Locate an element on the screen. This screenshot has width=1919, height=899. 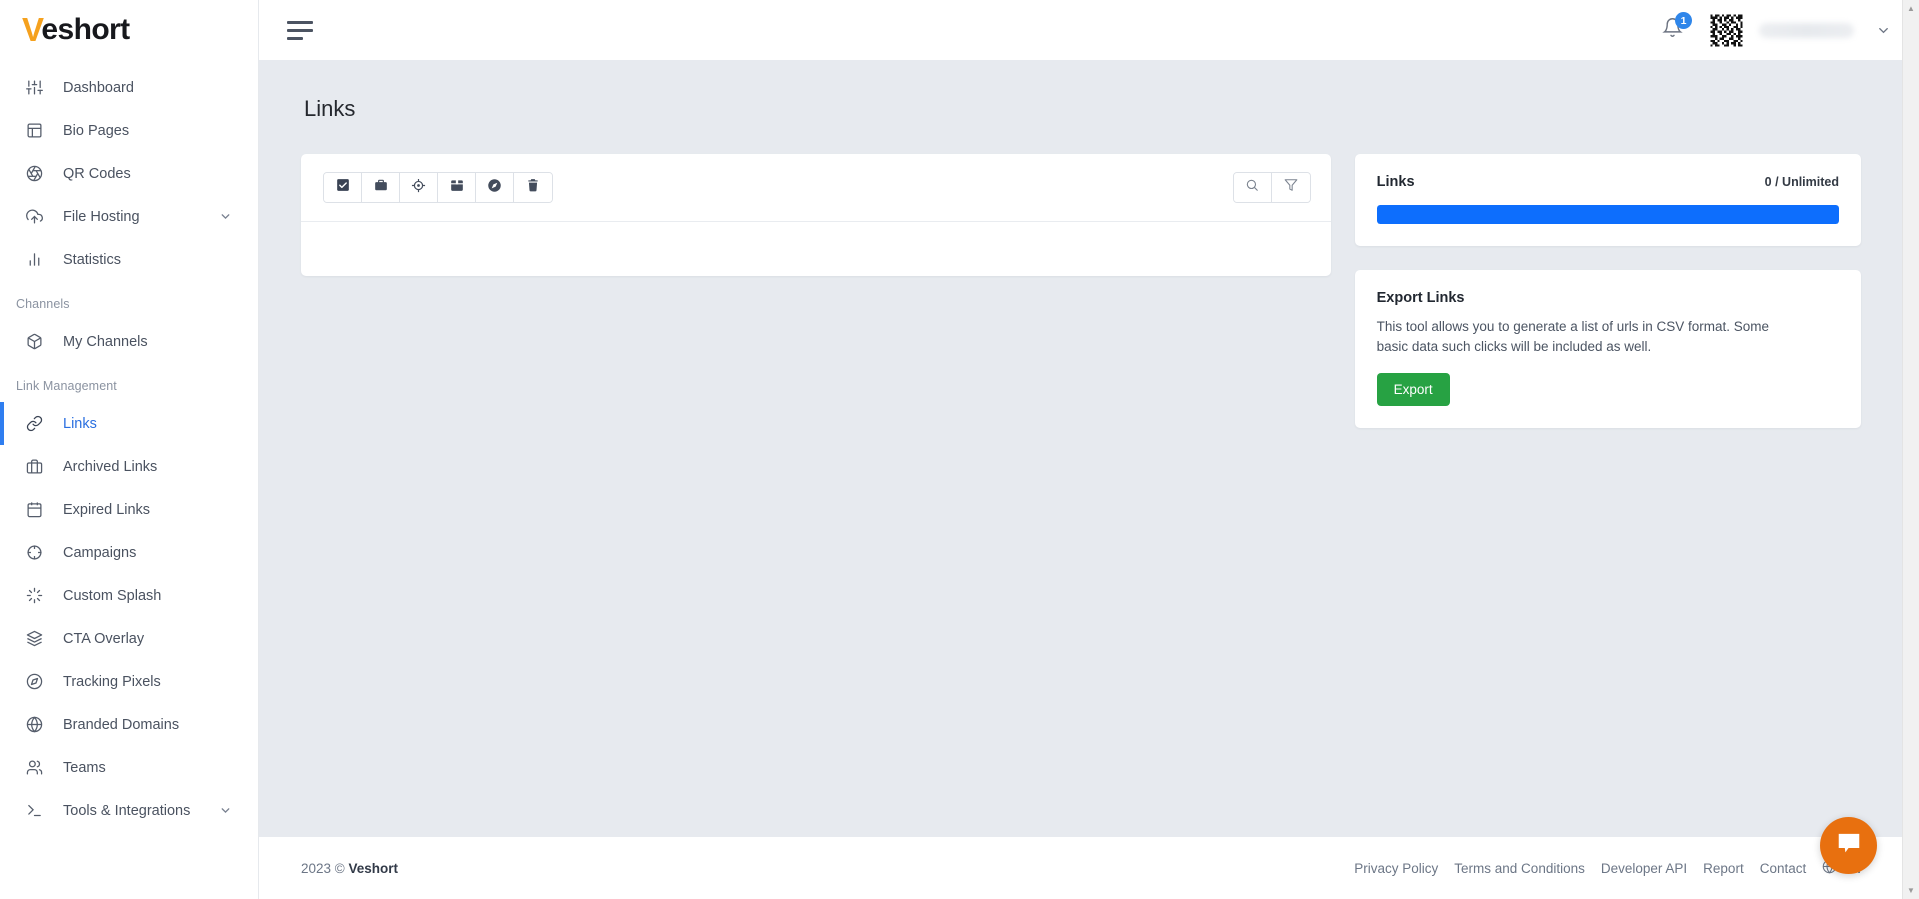
sidebar-item-dashboard: Dashboard is located at coordinates (129, 87).